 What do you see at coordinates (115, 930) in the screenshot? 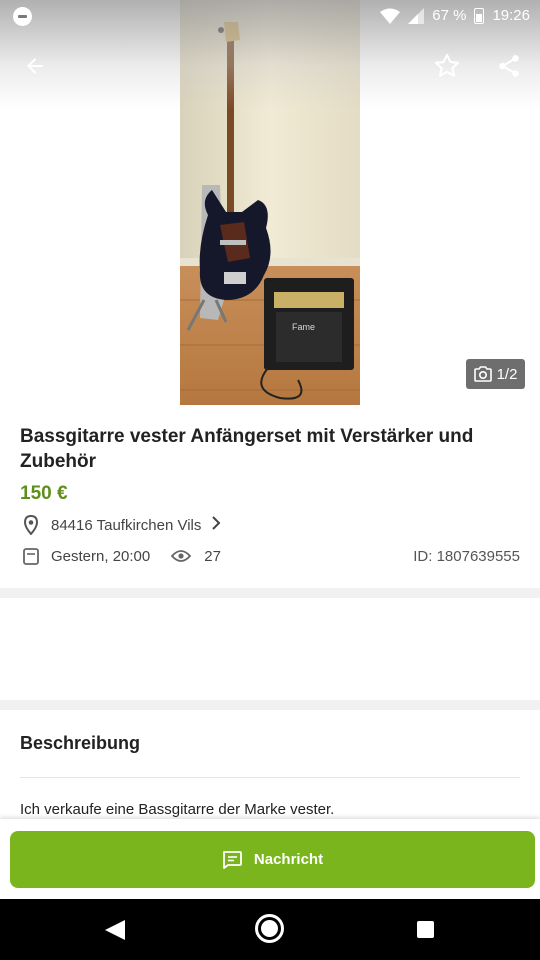
I see `nav-back-icon` at bounding box center [115, 930].